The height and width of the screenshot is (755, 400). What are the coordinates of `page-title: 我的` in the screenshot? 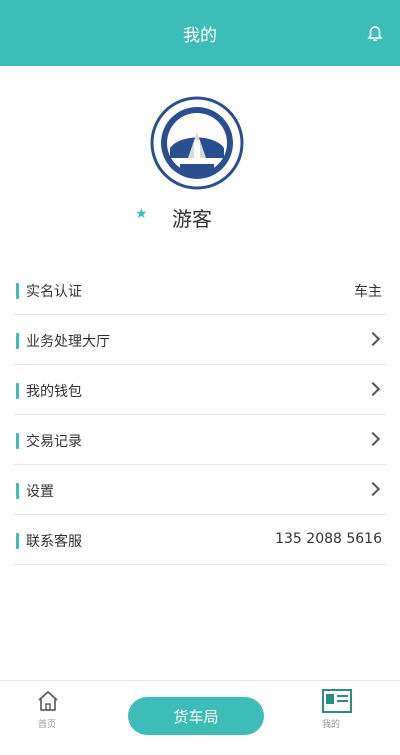 It's located at (200, 35).